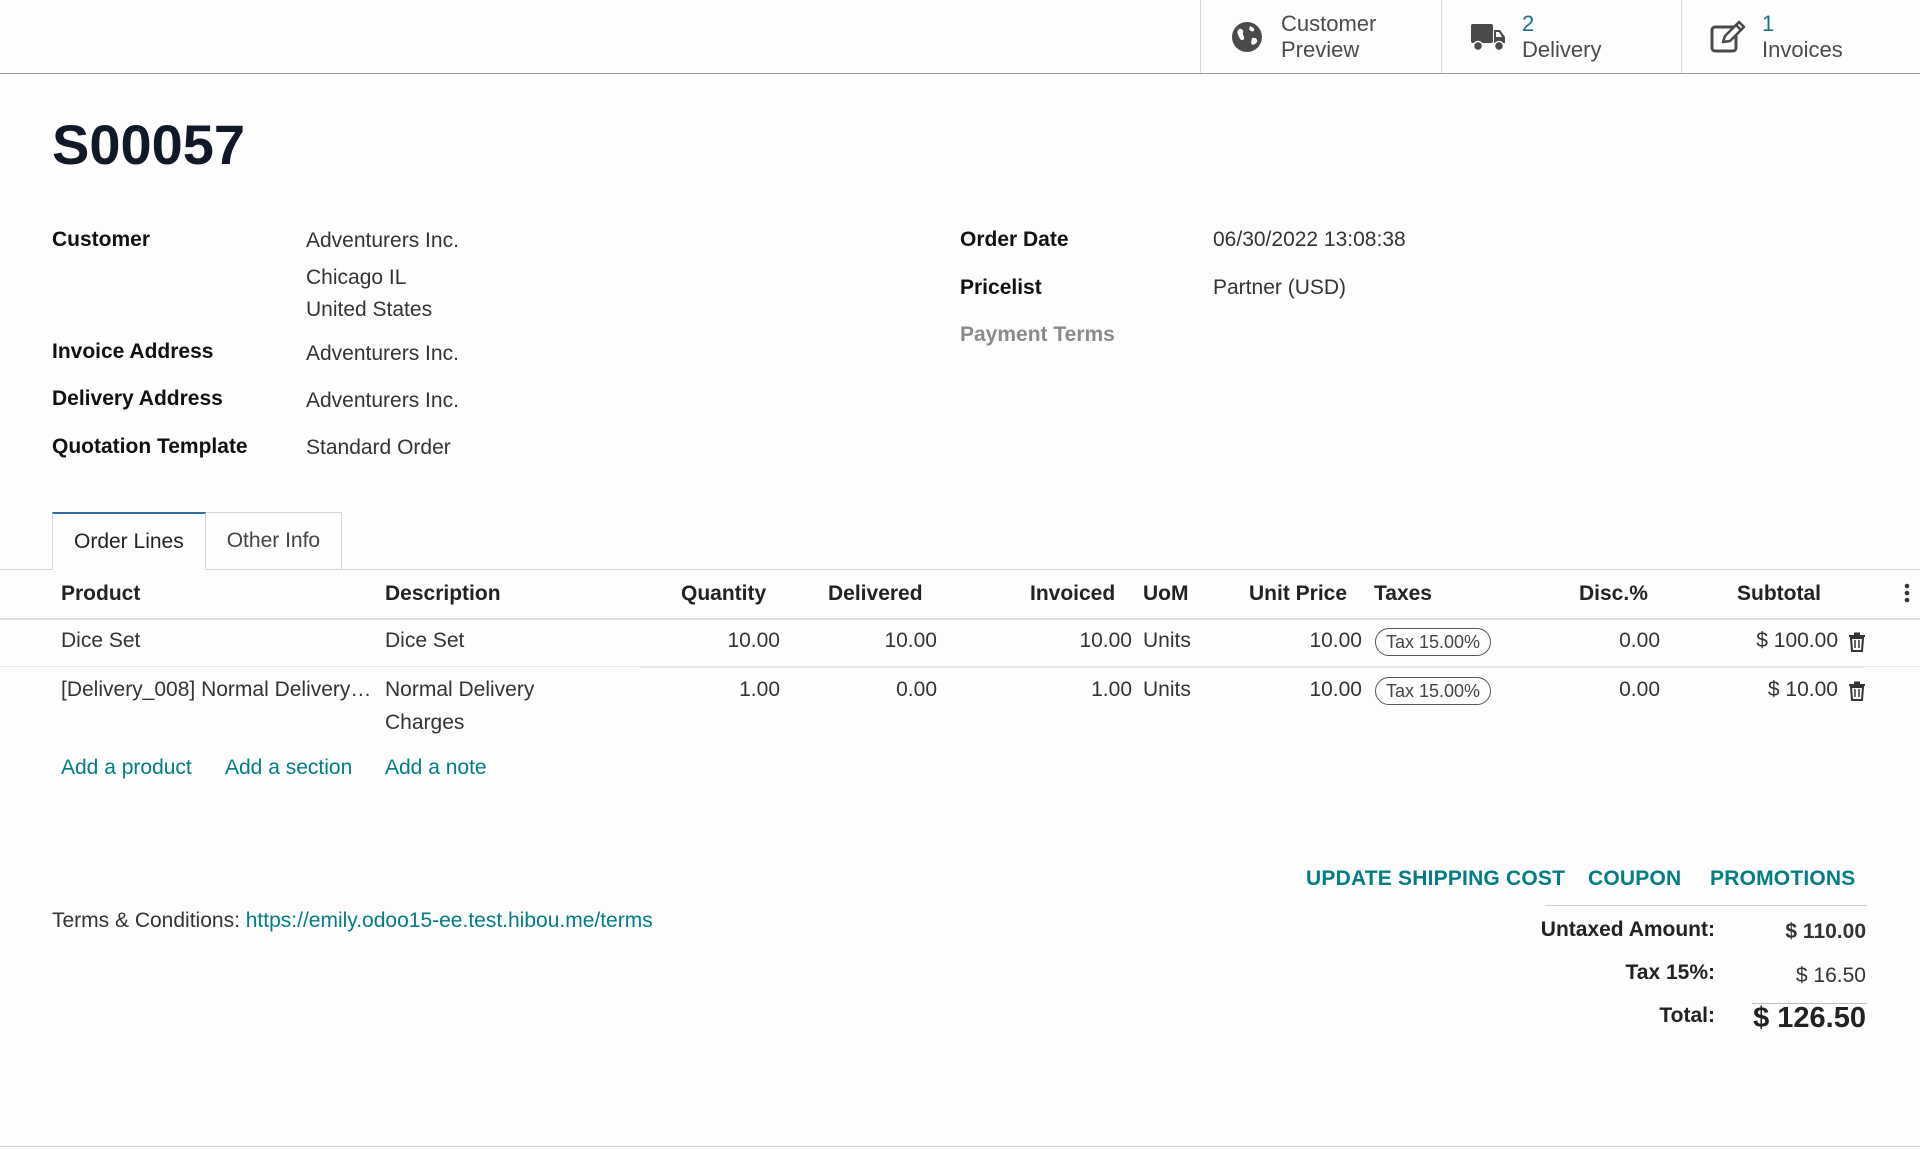 The width and height of the screenshot is (1920, 1149). What do you see at coordinates (875, 594) in the screenshot?
I see `col-delivered: Delivered` at bounding box center [875, 594].